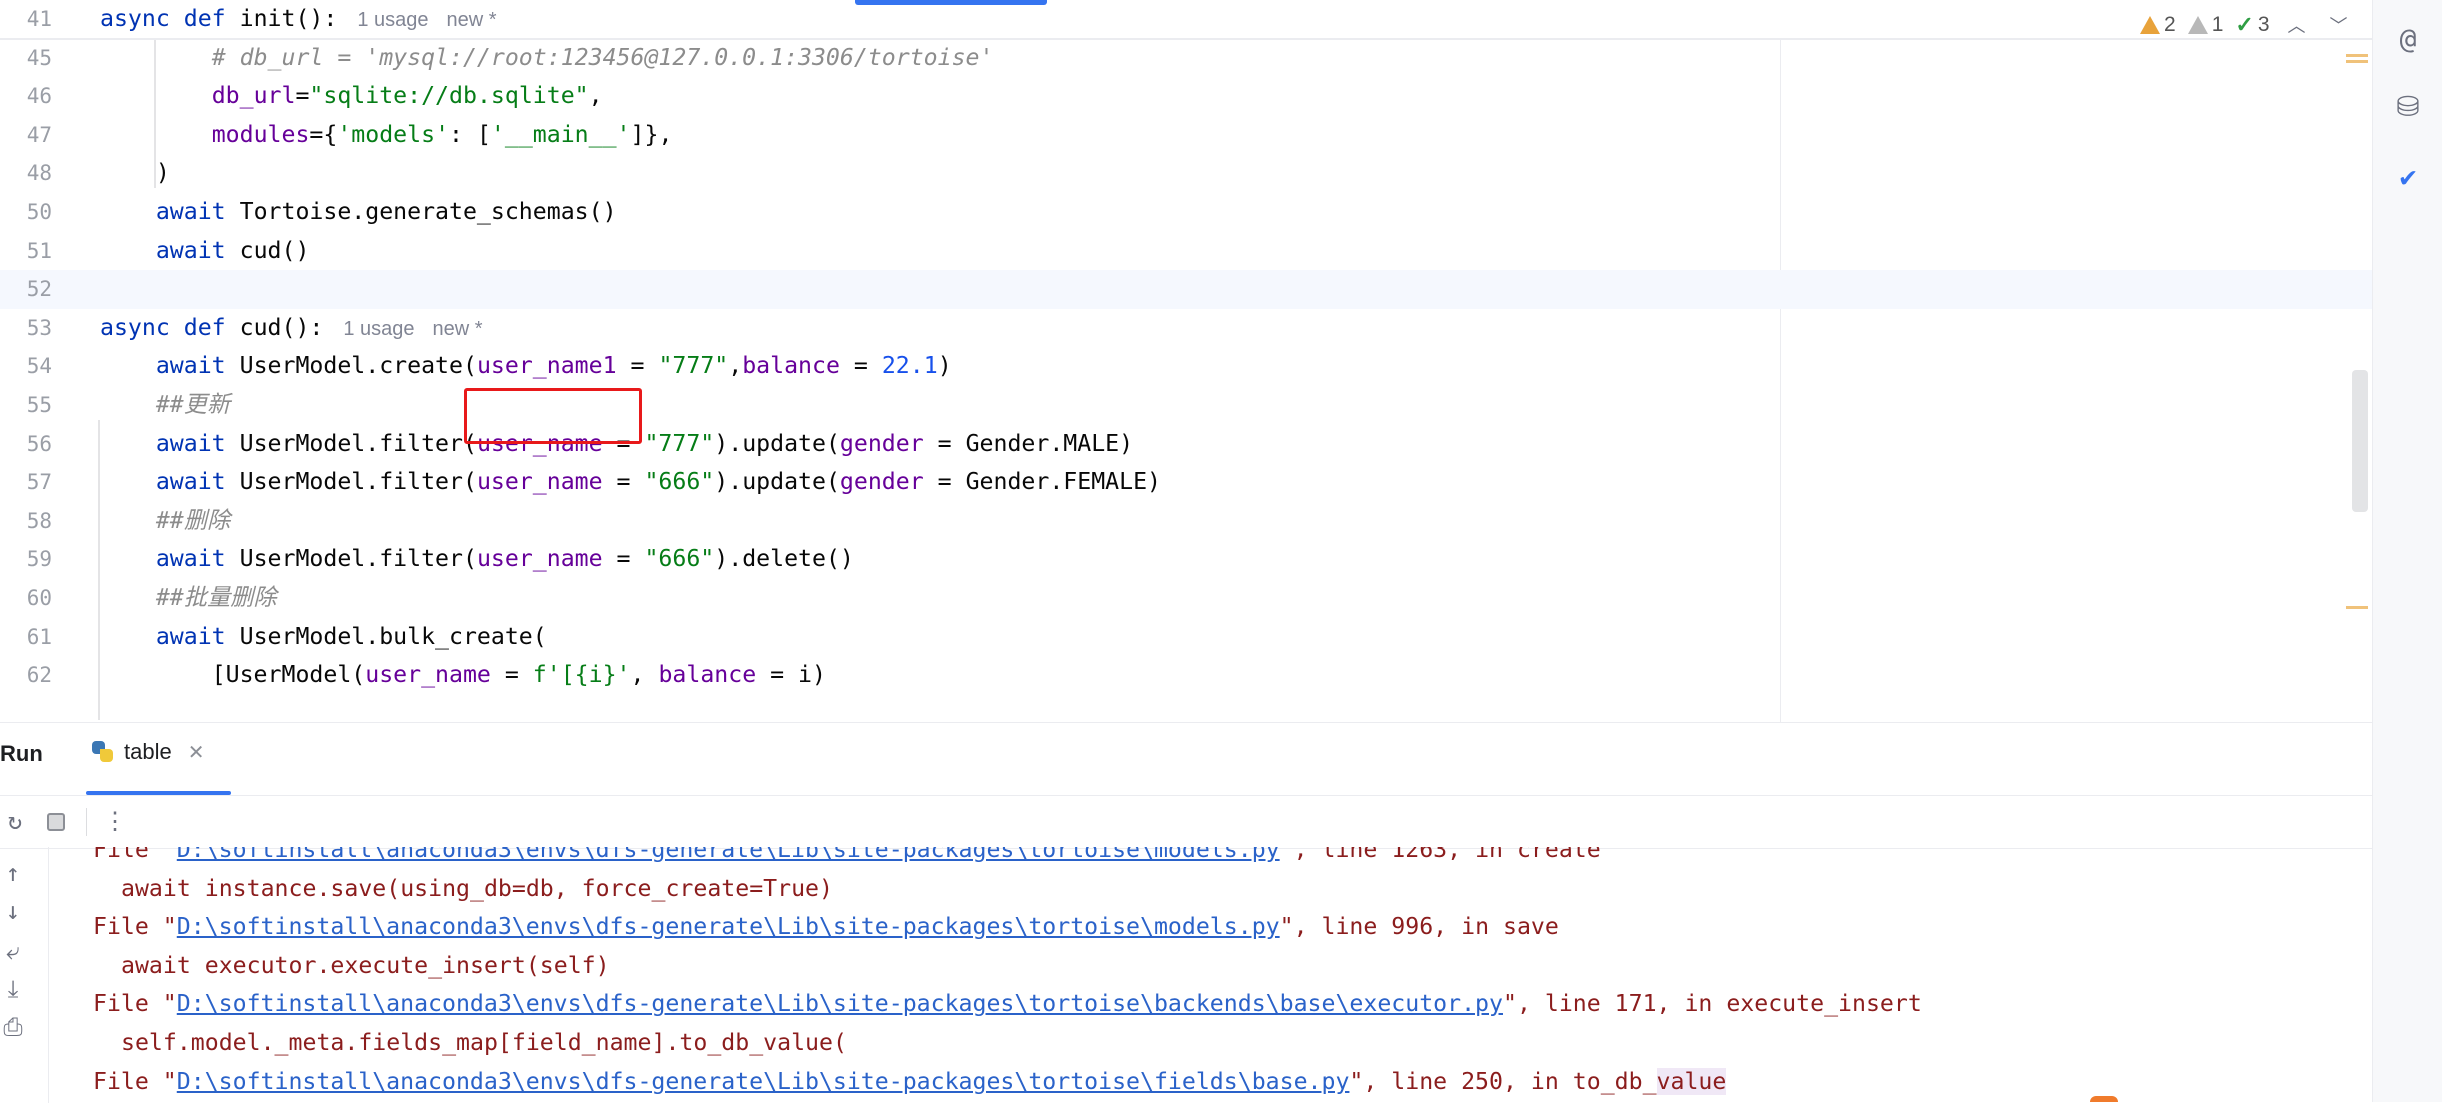  Describe the element at coordinates (2263, 24) in the screenshot. I see `ok-count-label: 3` at that location.